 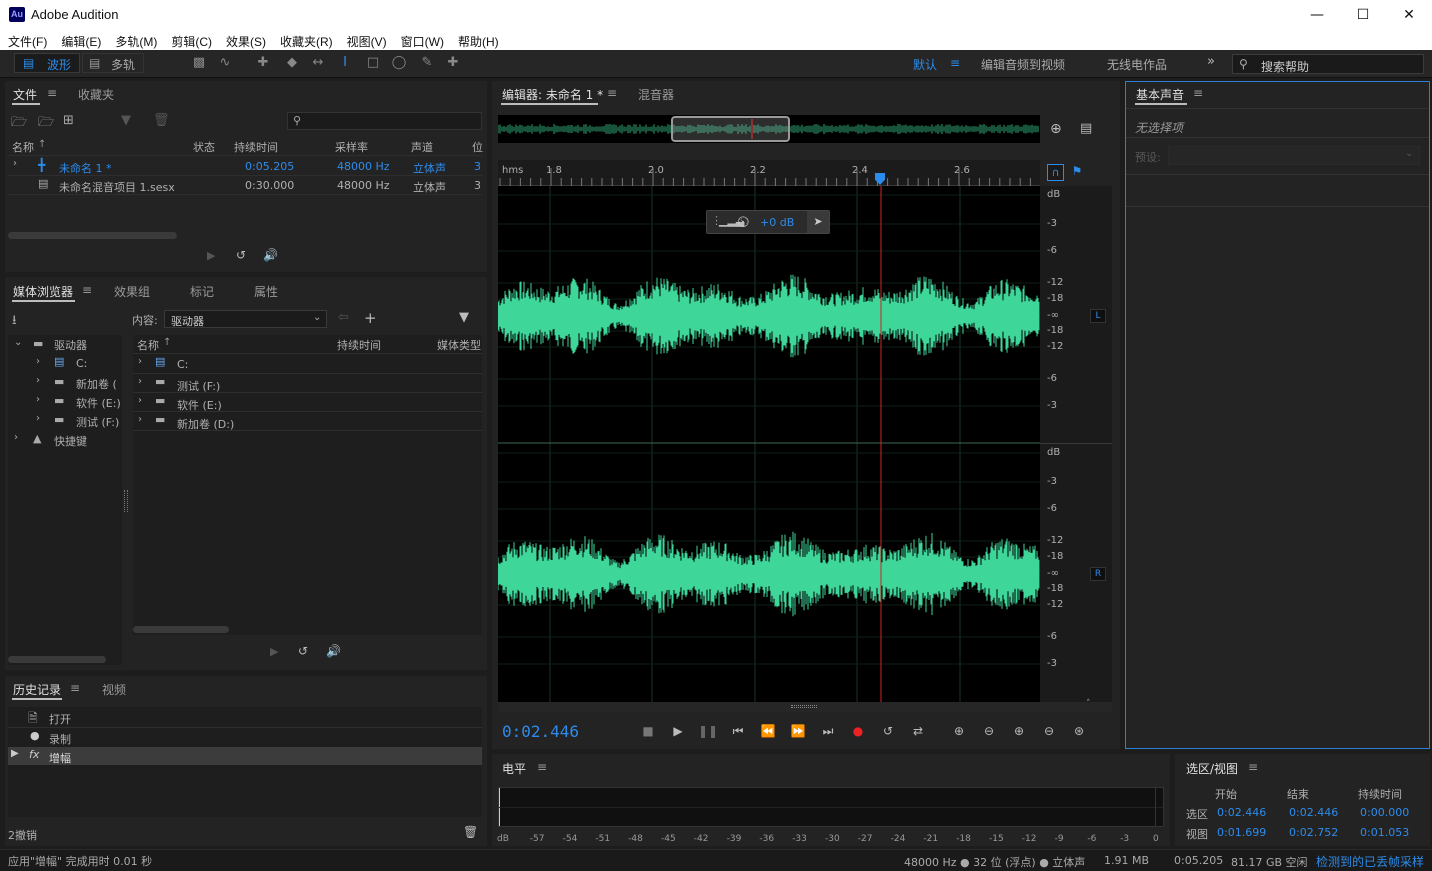 What do you see at coordinates (708, 731) in the screenshot?
I see `pause-icon: ❚❚` at bounding box center [708, 731].